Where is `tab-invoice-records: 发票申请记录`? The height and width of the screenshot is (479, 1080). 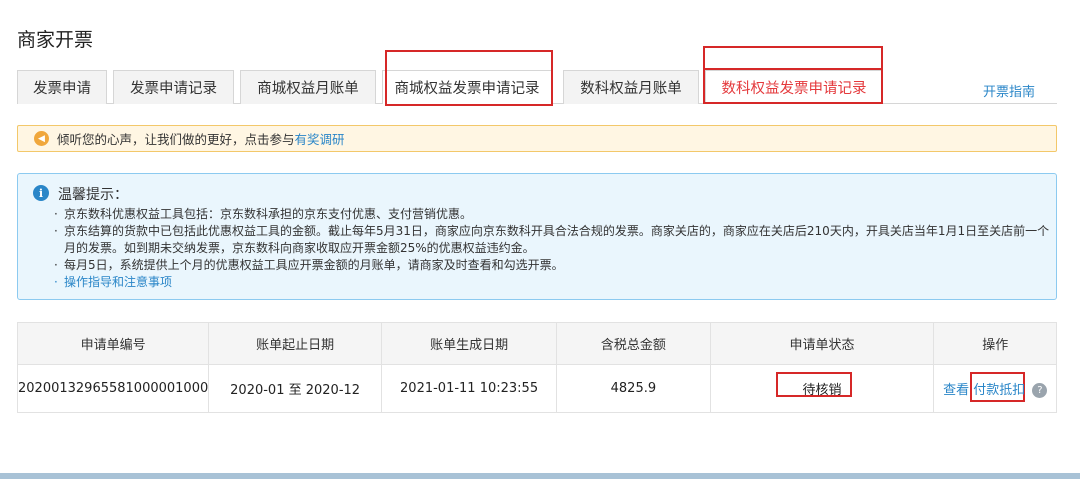 tab-invoice-records: 发票申请记录 is located at coordinates (173, 87).